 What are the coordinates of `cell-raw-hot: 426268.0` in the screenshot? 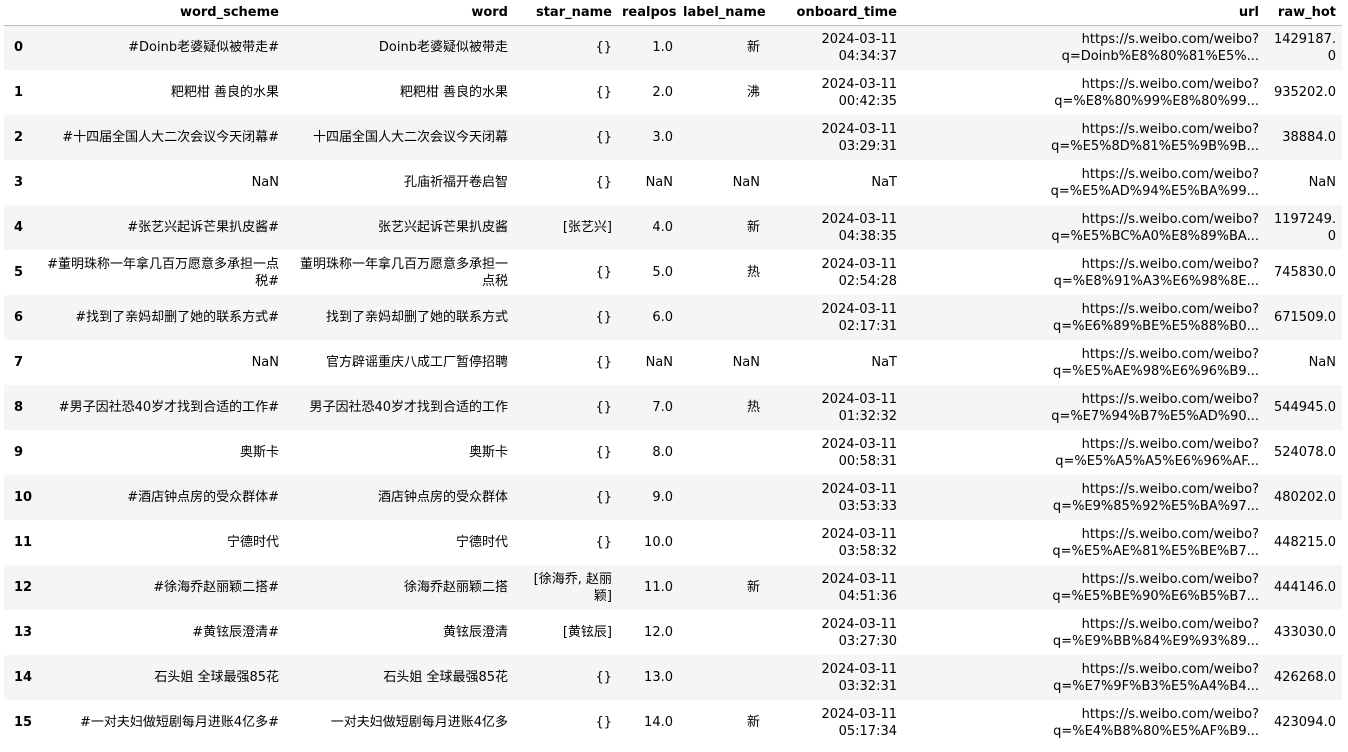 It's located at (1304, 677).